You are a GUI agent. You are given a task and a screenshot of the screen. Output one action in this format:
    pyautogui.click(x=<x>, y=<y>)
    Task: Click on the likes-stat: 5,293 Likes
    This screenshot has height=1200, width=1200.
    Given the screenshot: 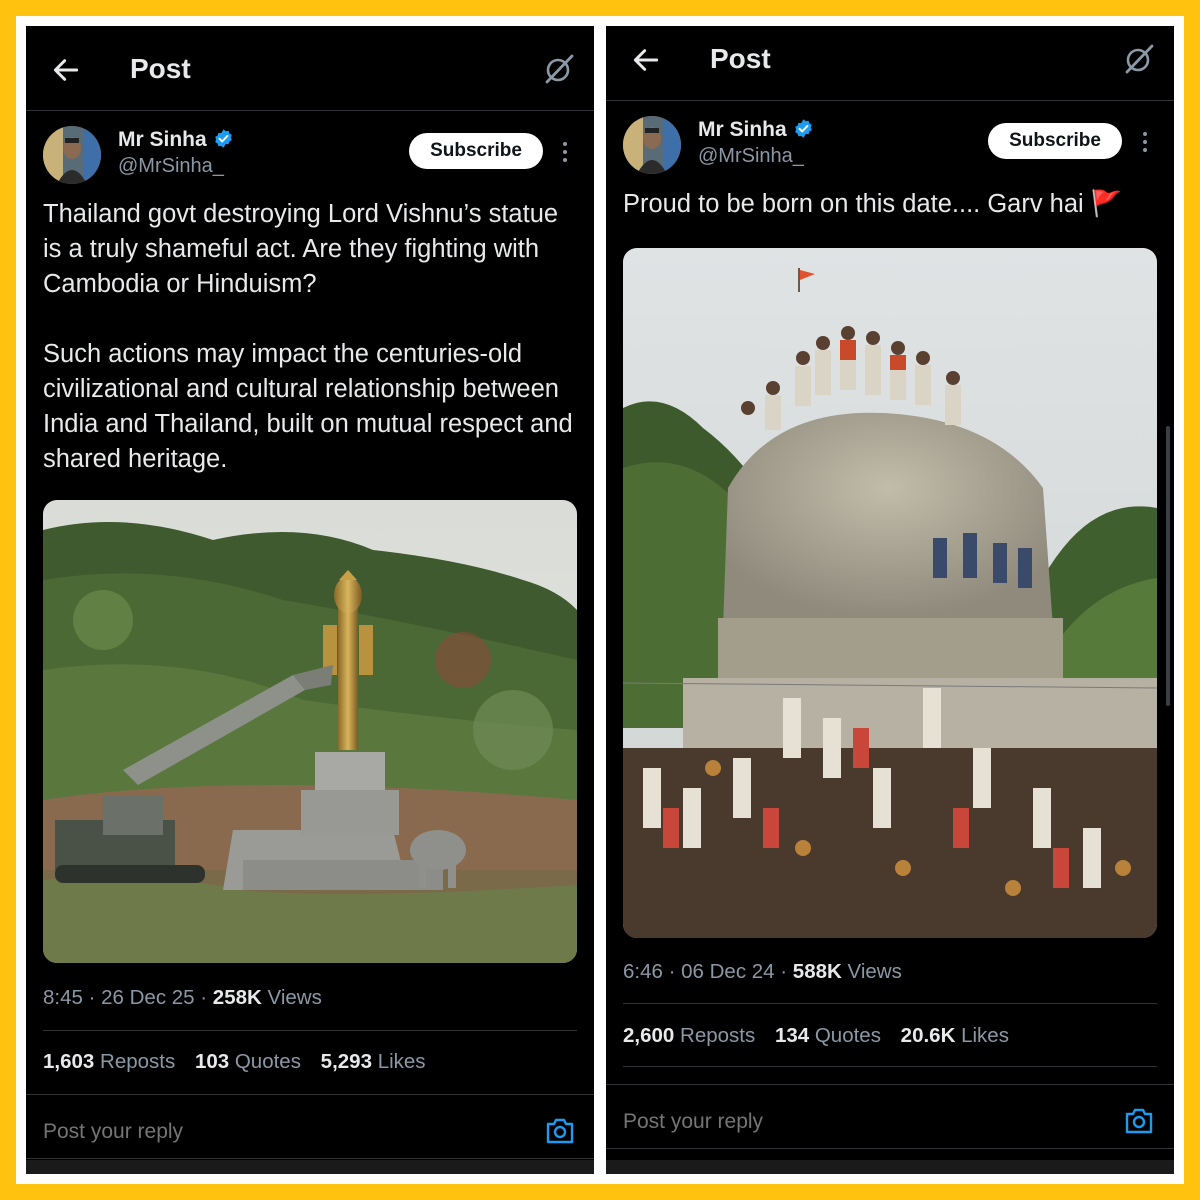 What is the action you would take?
    pyautogui.click(x=373, y=1061)
    